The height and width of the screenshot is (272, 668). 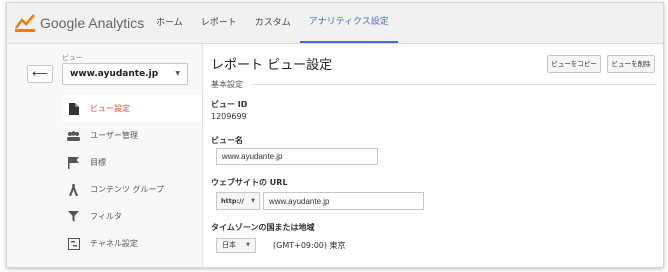 I want to click on analytics-logo-icon, so click(x=25, y=23).